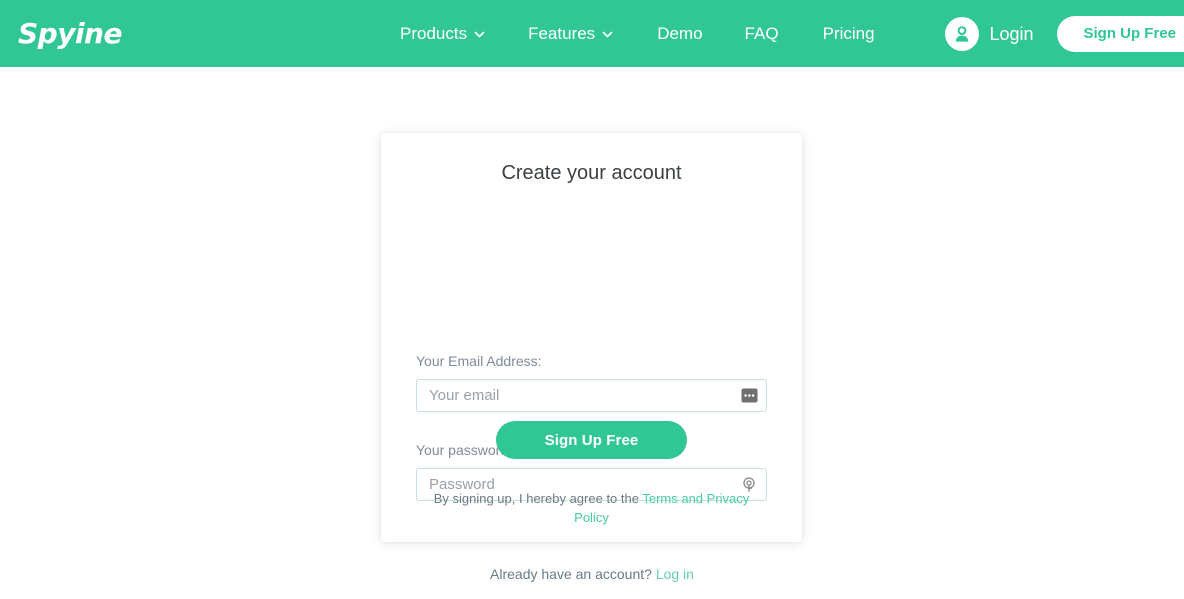 This screenshot has width=1184, height=599. I want to click on nav-item-label: Features, so click(562, 33).